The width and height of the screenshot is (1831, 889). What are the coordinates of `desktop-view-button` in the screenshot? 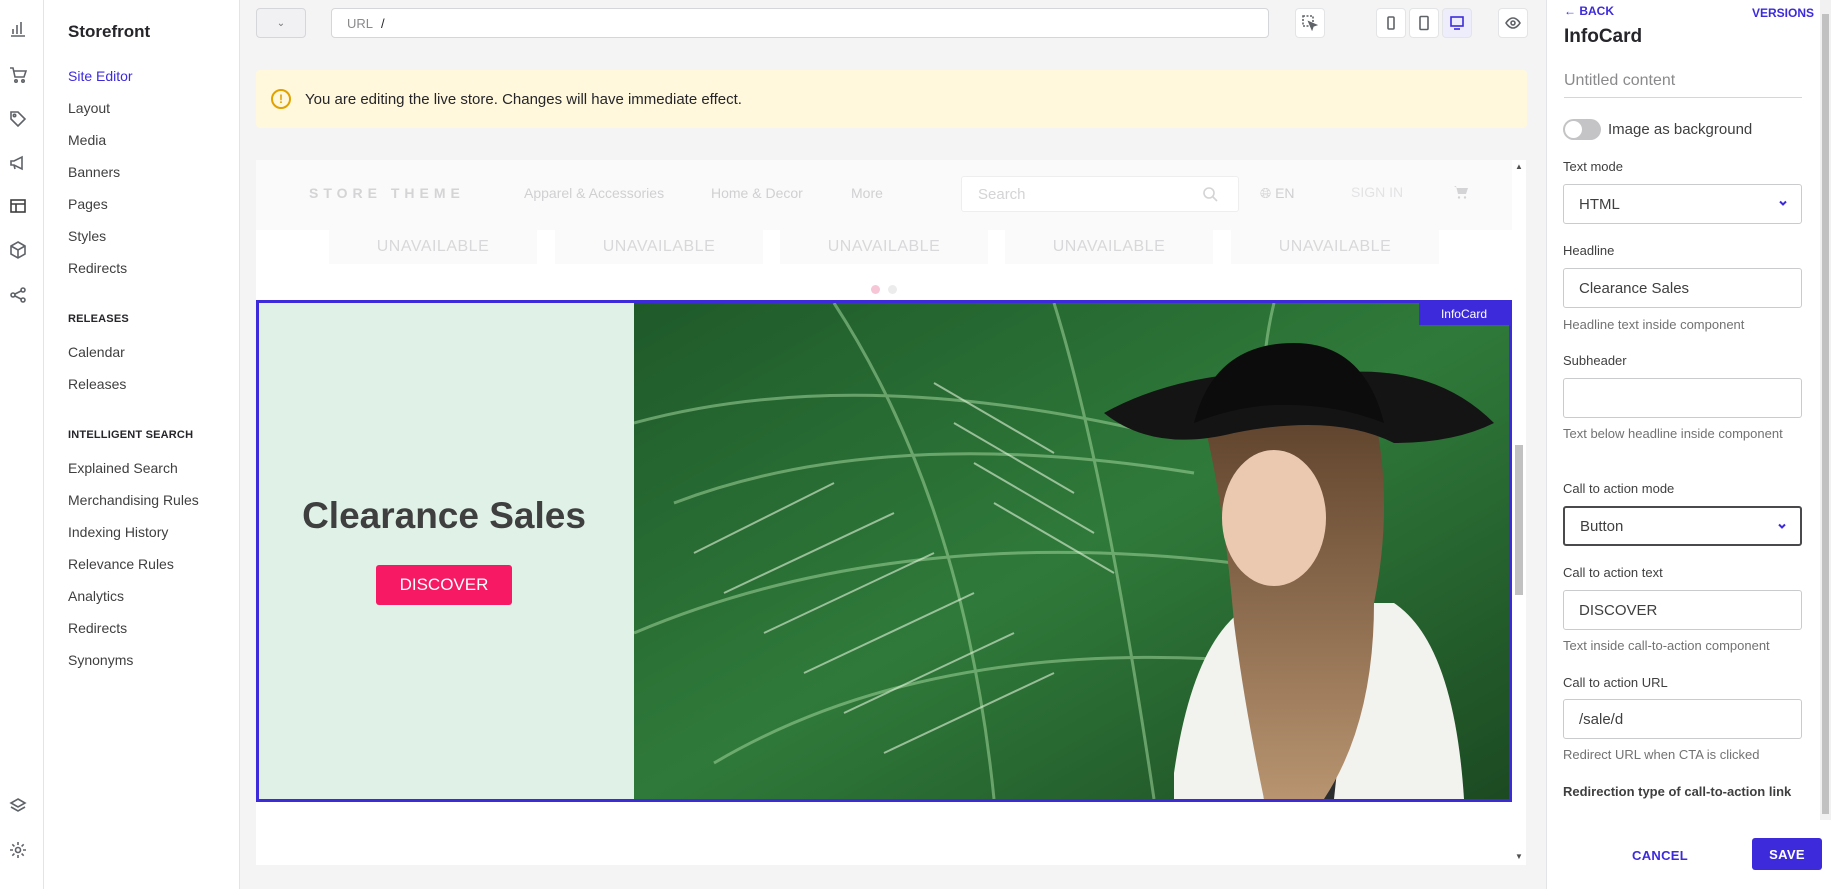 It's located at (1457, 23).